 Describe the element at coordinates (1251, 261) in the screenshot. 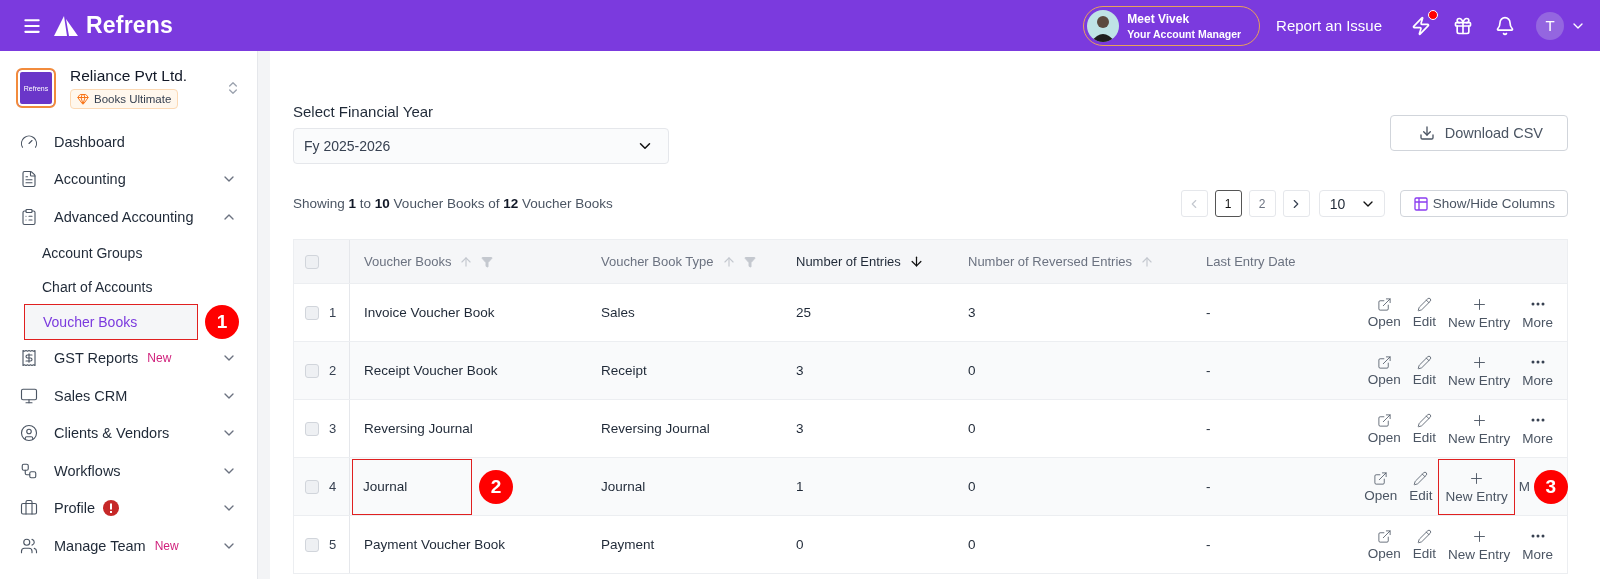

I see `column-header: Last Entry Date` at that location.